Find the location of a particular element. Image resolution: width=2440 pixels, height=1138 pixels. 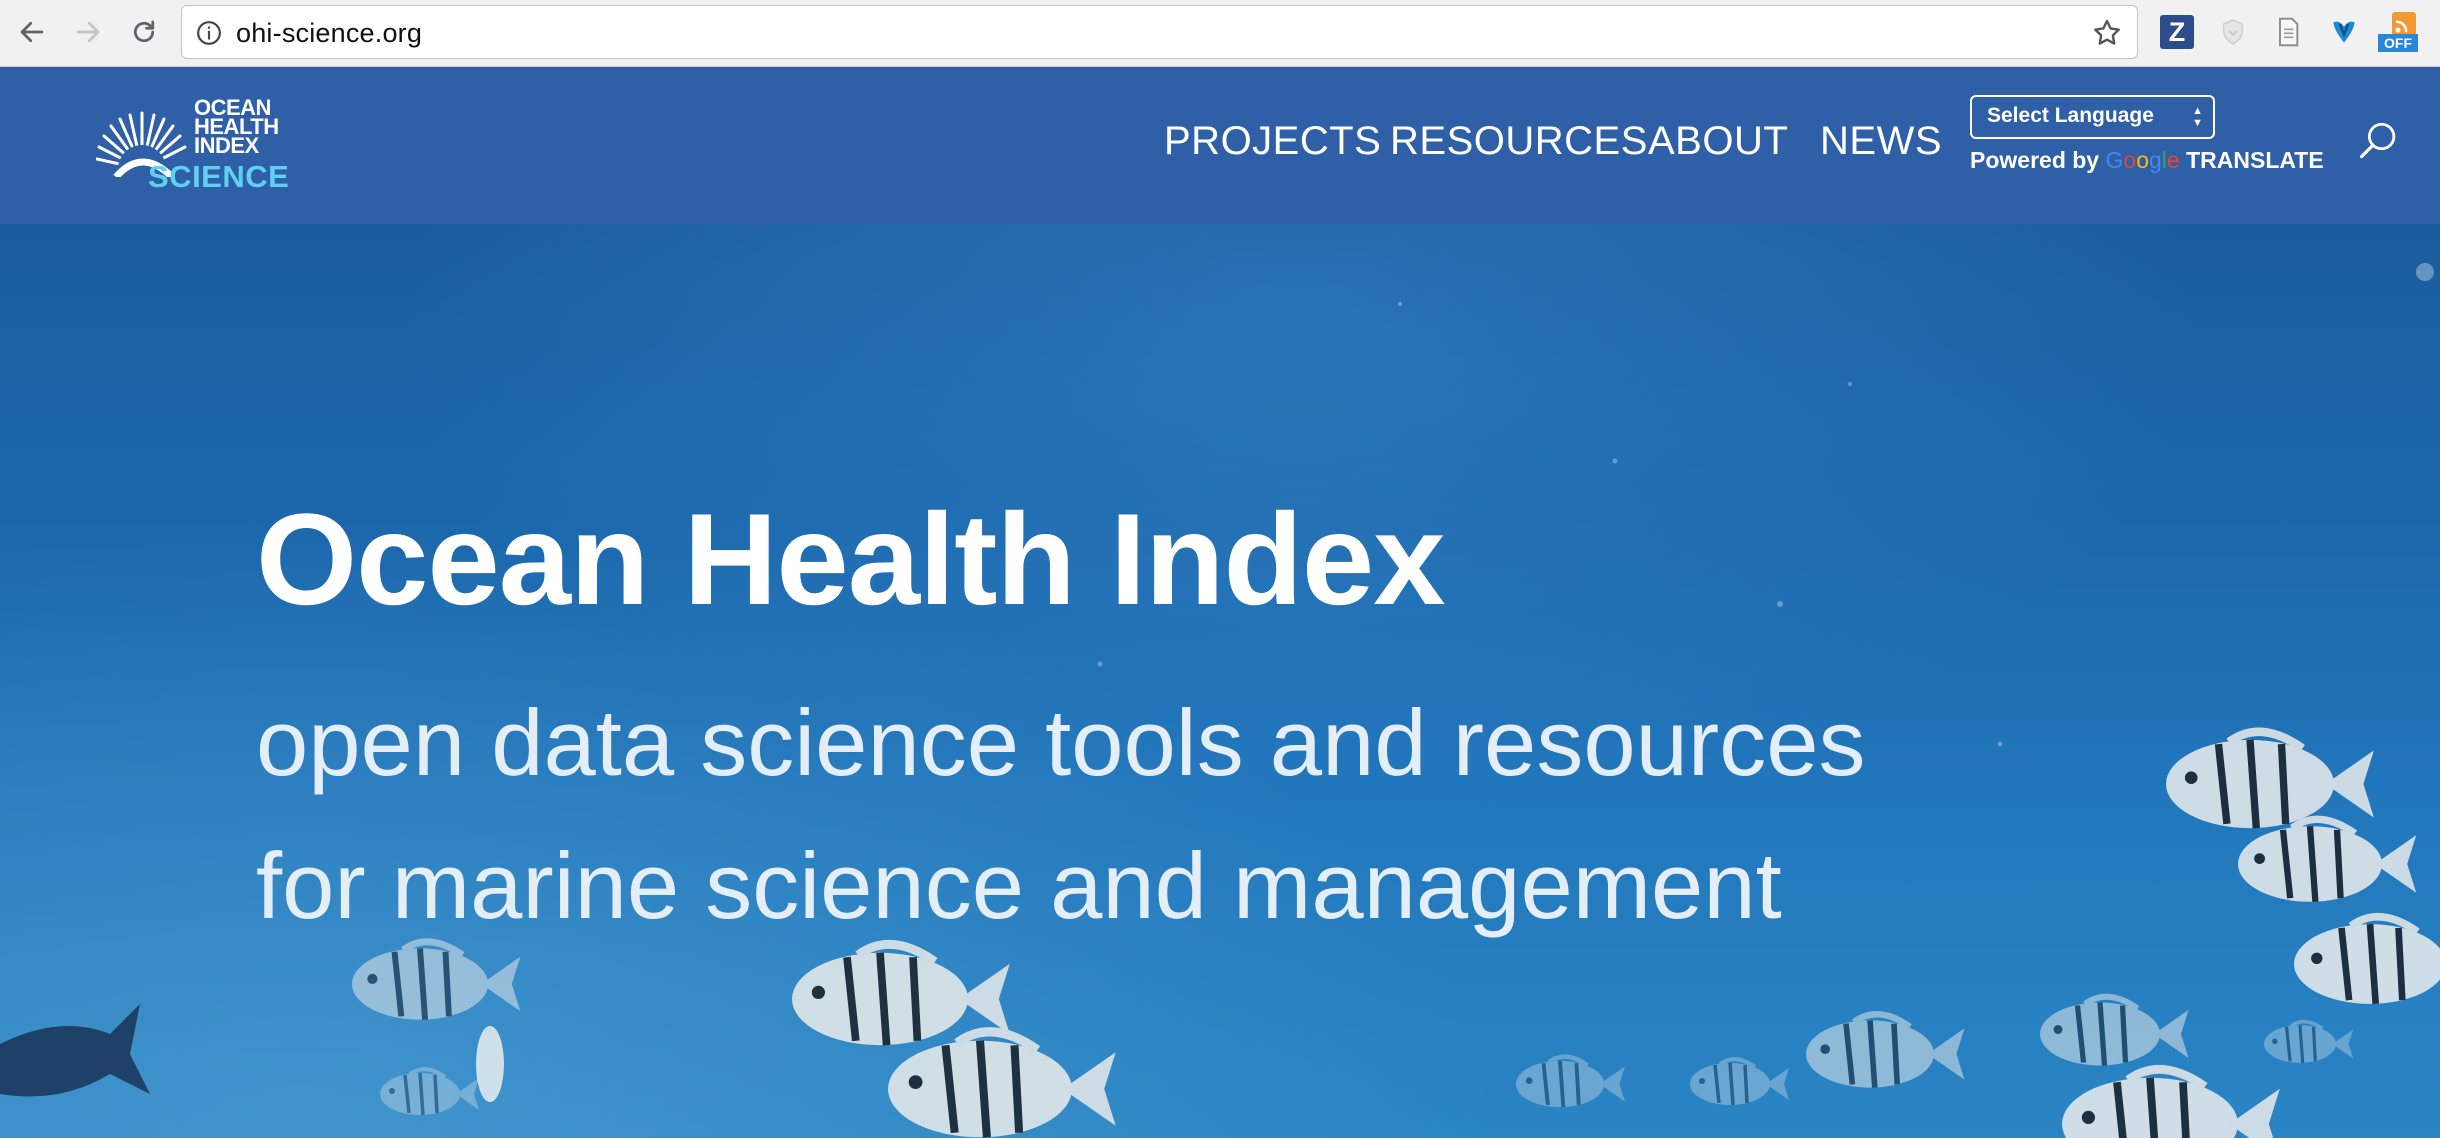

bookmark-star-icon is located at coordinates (2107, 33).